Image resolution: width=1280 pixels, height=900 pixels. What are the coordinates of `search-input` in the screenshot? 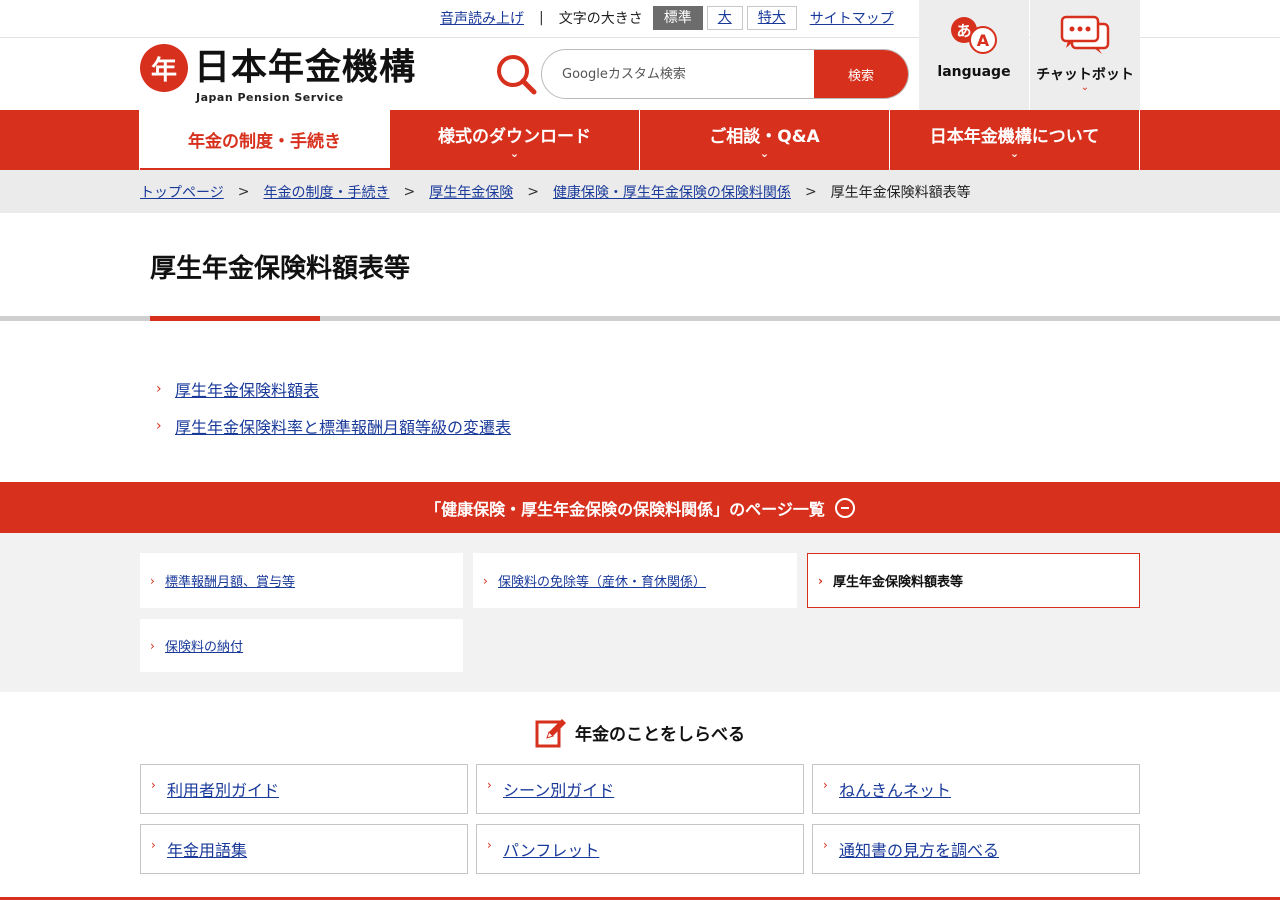 It's located at (678, 74).